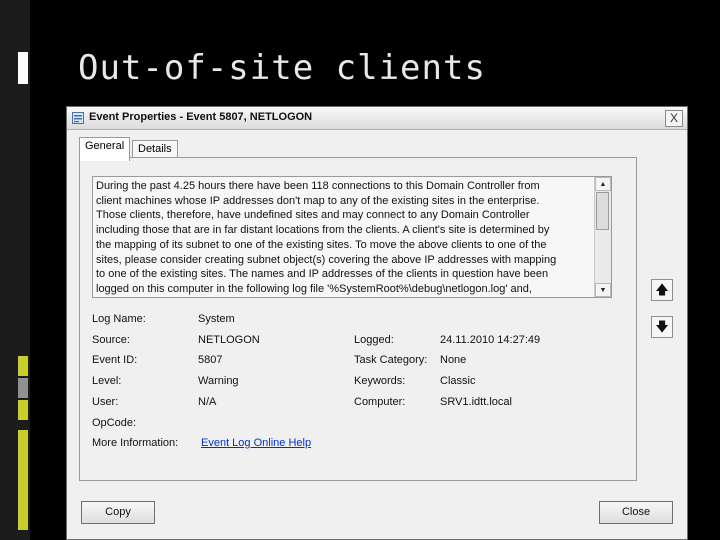  I want to click on log-name-value: System, so click(216, 319).